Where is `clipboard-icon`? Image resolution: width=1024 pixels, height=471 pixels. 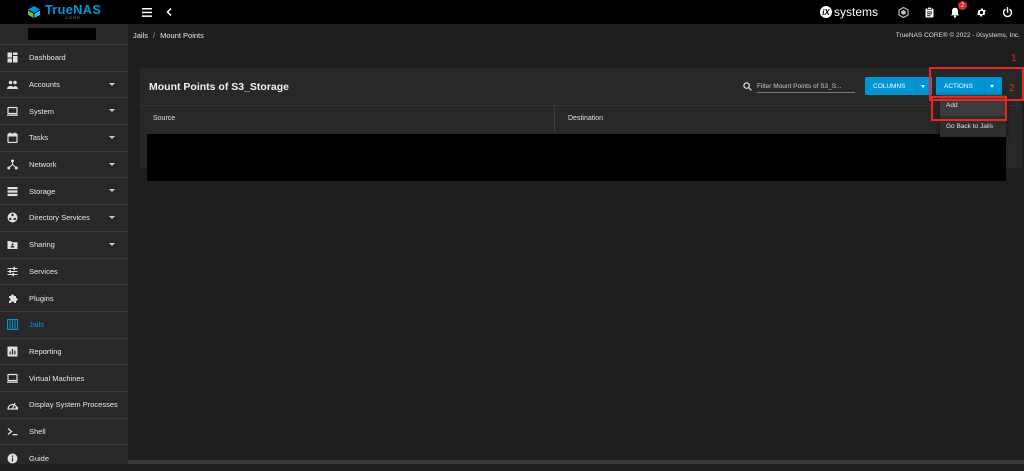 clipboard-icon is located at coordinates (929, 11).